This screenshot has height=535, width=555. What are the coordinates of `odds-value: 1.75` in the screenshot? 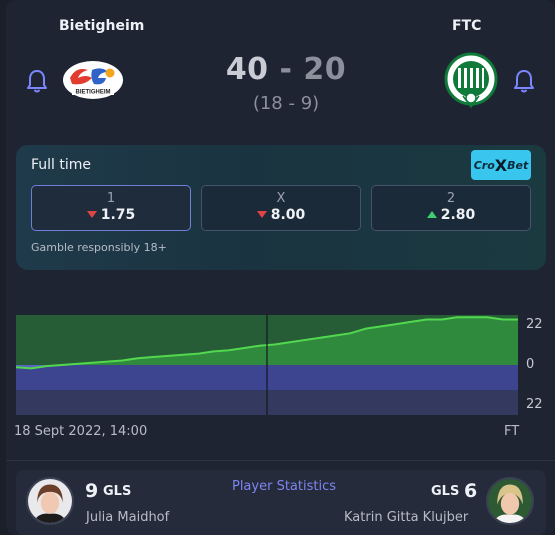 It's located at (118, 215).